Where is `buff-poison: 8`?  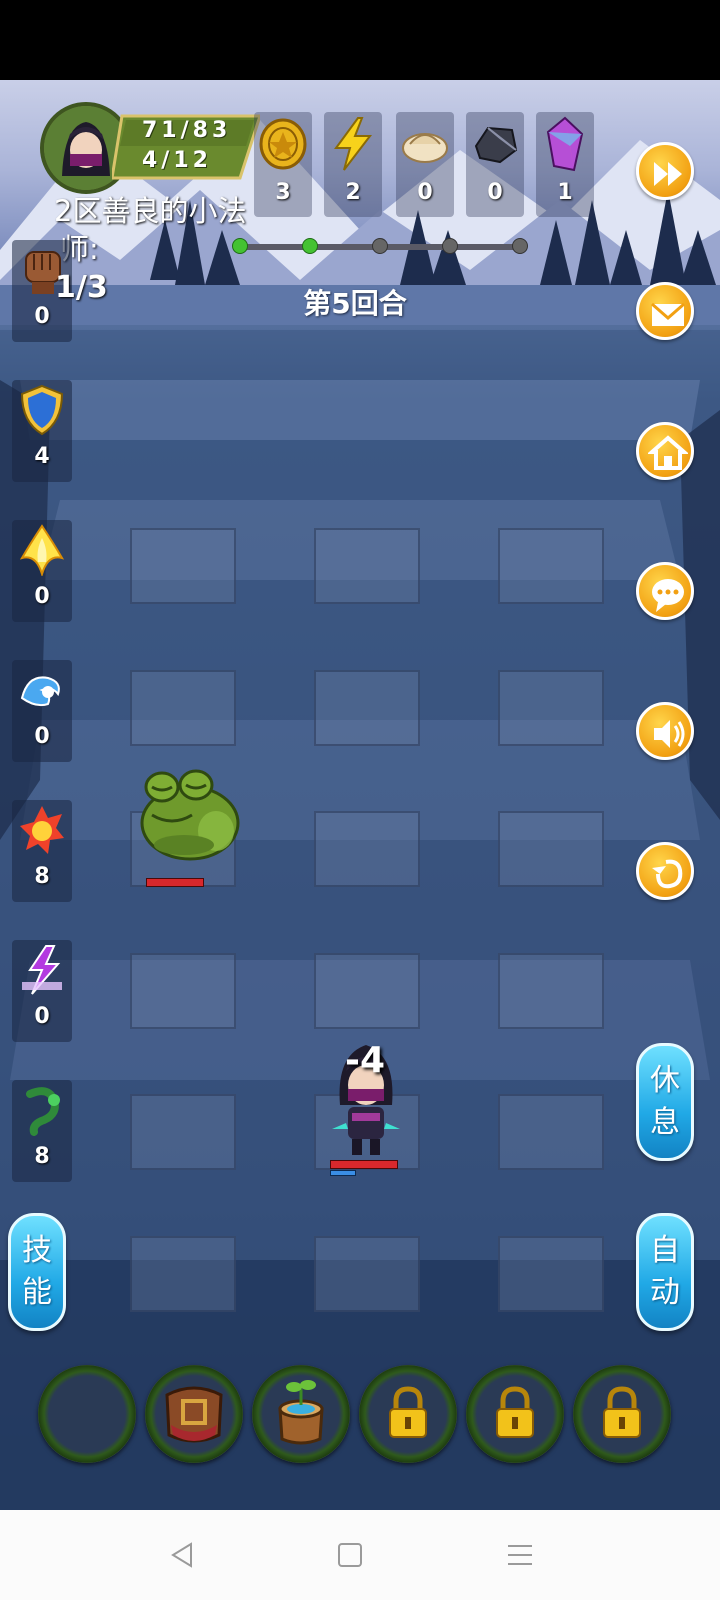 buff-poison: 8 is located at coordinates (42, 1131).